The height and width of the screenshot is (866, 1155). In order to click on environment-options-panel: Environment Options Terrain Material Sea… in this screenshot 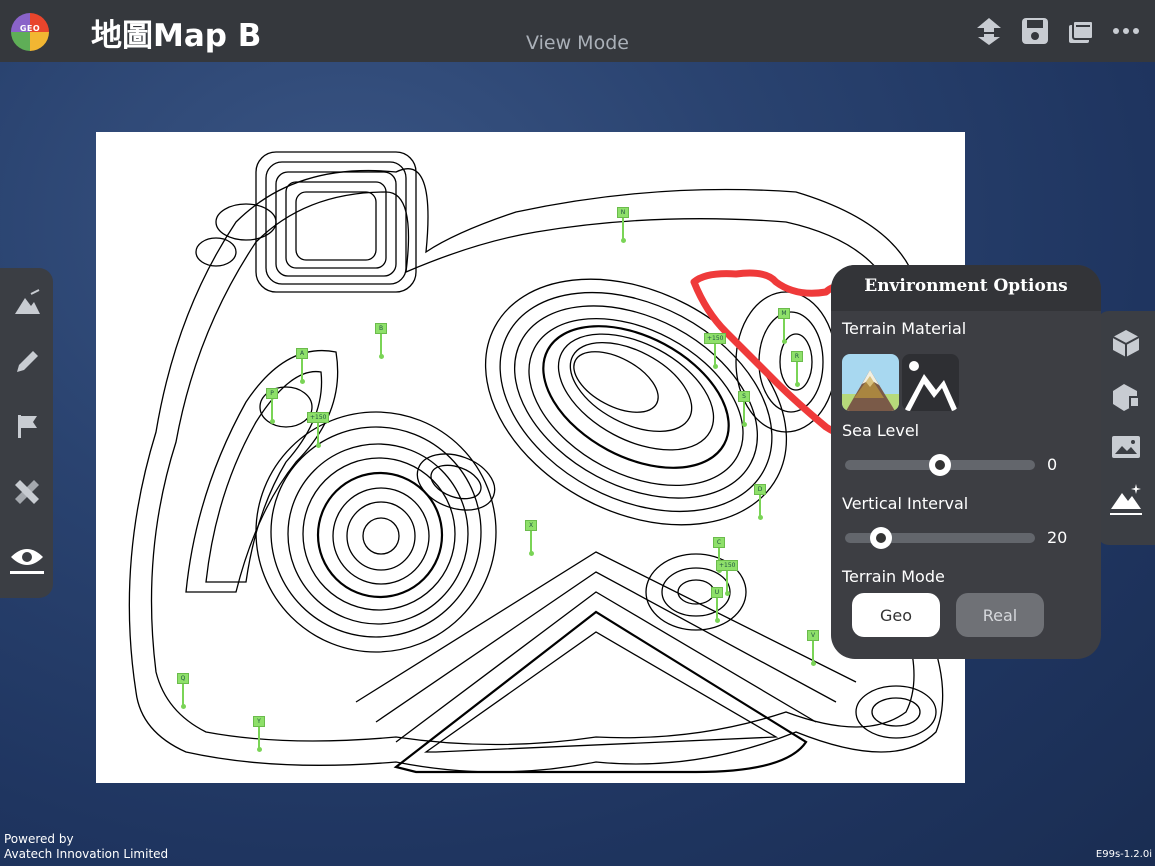, I will do `click(966, 462)`.